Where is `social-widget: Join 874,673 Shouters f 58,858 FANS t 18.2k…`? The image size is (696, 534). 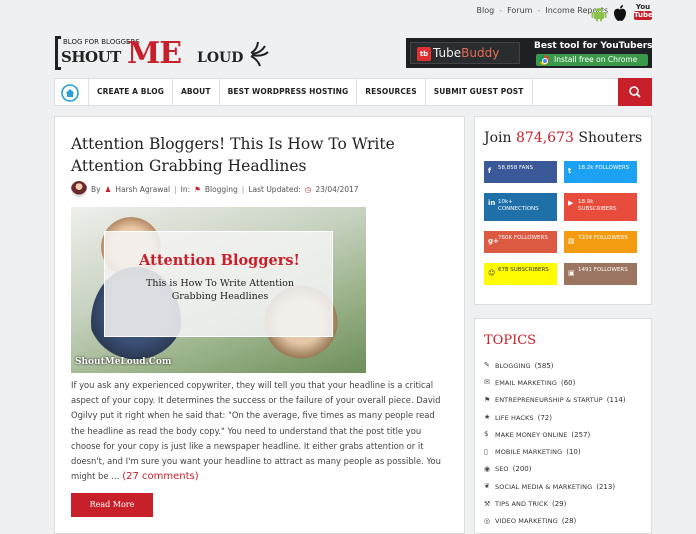 social-widget: Join 874,673 Shouters f 58,858 FANS t 18.2k… is located at coordinates (563, 210).